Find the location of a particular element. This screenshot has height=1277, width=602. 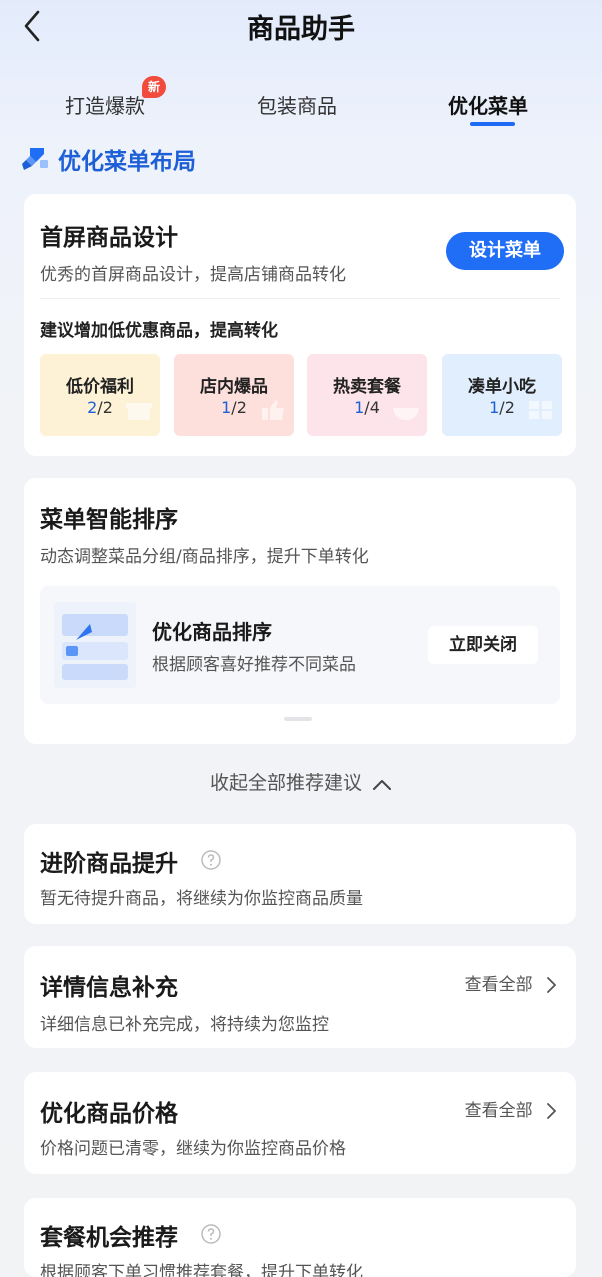

advanced-card: 进阶商品提升 暂无待提升商品，将继续为你监控商品质量 is located at coordinates (300, 874).